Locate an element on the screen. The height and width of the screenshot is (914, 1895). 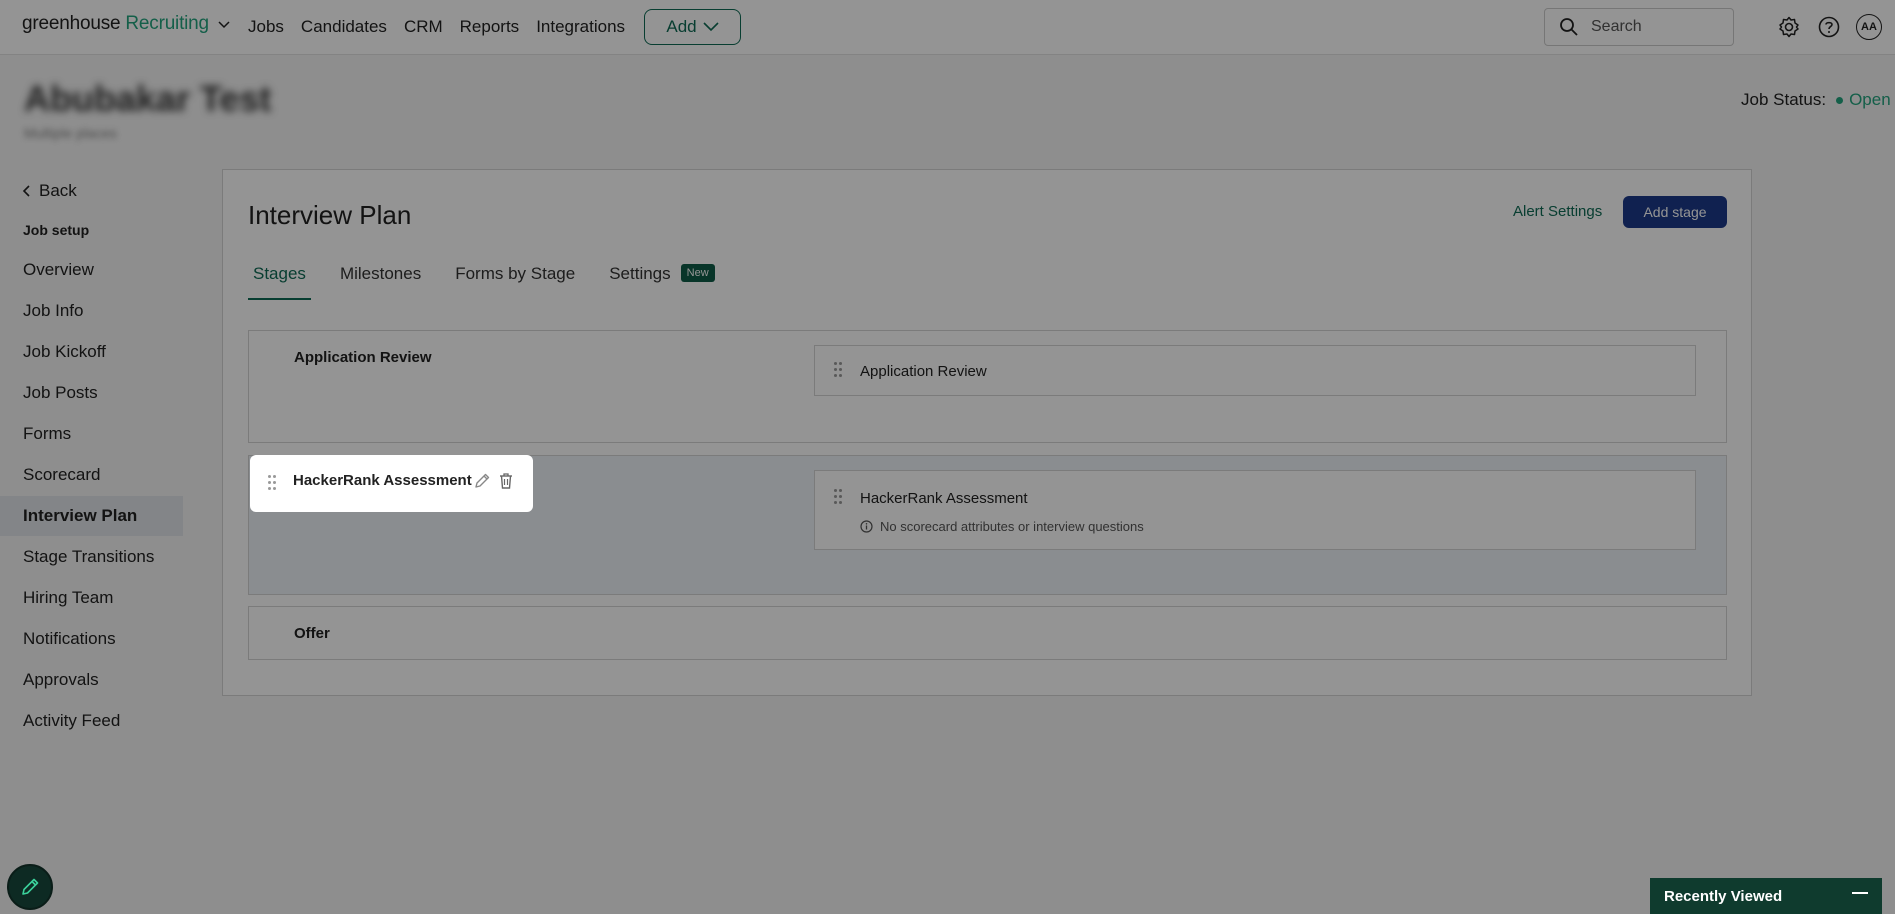
highlighted-stage-name: HackerRank Assessment is located at coordinates (391, 483).